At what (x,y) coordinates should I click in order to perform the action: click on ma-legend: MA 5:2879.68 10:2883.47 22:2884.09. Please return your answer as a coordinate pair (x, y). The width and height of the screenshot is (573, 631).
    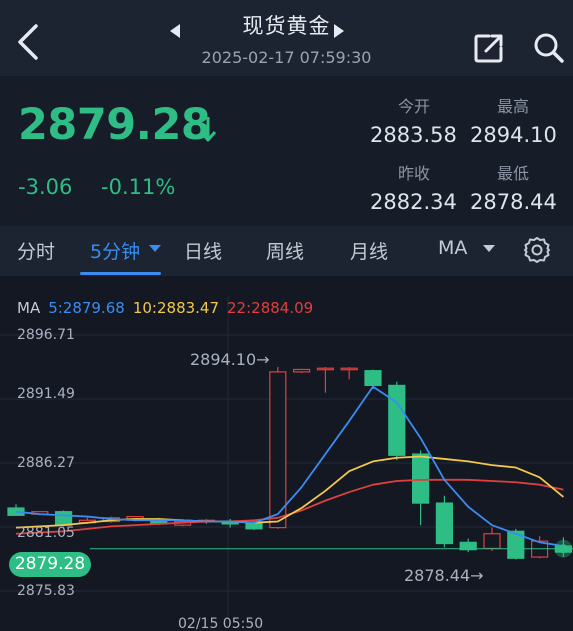
    Looking at the image, I should click on (169, 308).